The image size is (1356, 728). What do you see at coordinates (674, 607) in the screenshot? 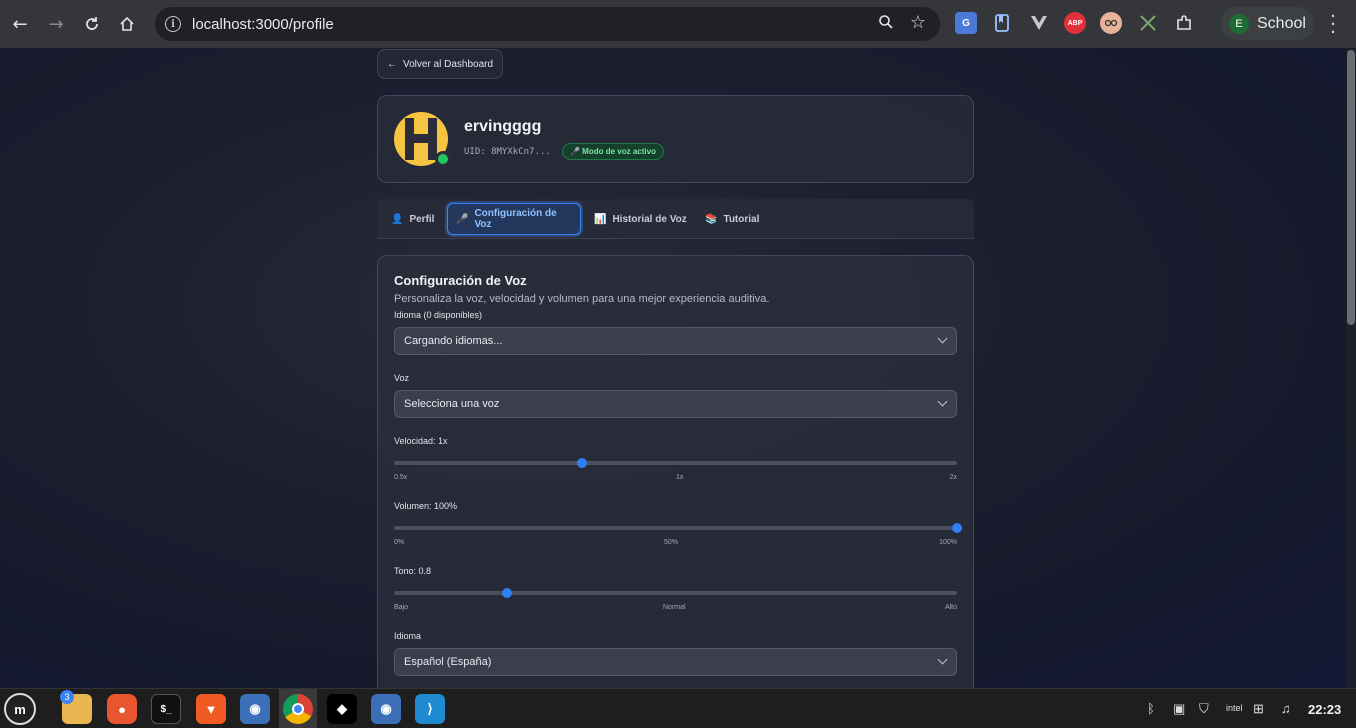
I see `pitch-mid-label: Normal` at bounding box center [674, 607].